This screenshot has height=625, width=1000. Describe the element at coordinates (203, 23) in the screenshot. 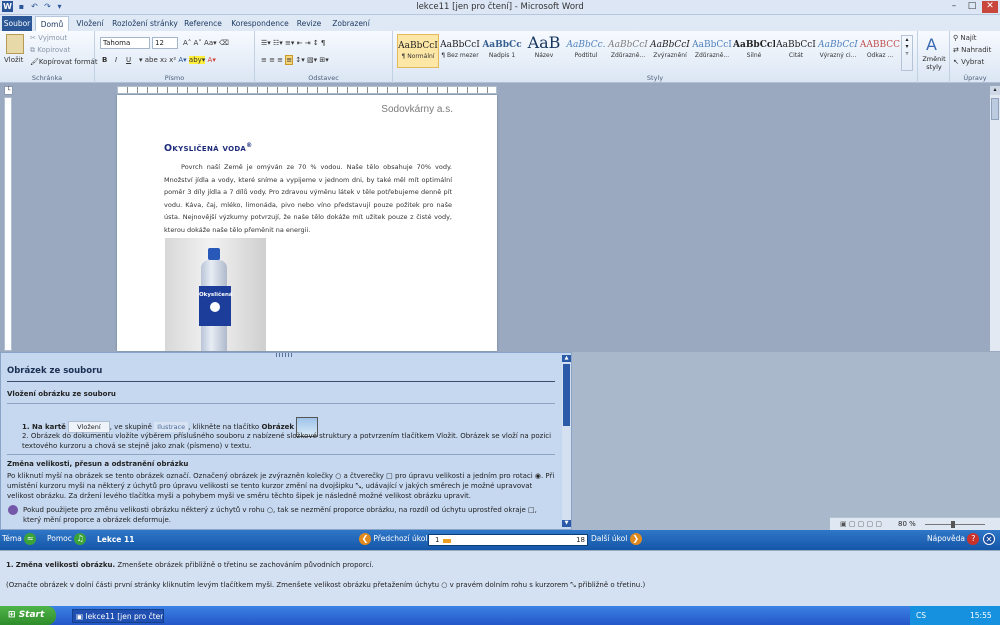

I see `tab-references: Reference` at that location.